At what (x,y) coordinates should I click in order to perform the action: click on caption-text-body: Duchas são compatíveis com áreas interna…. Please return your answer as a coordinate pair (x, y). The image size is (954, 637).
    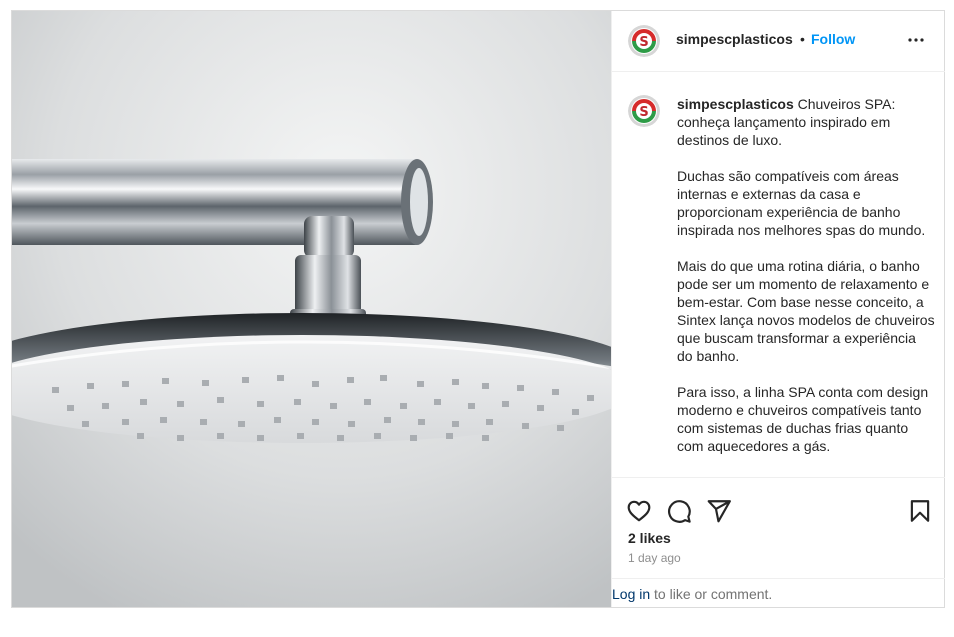
    Looking at the image, I should click on (806, 311).